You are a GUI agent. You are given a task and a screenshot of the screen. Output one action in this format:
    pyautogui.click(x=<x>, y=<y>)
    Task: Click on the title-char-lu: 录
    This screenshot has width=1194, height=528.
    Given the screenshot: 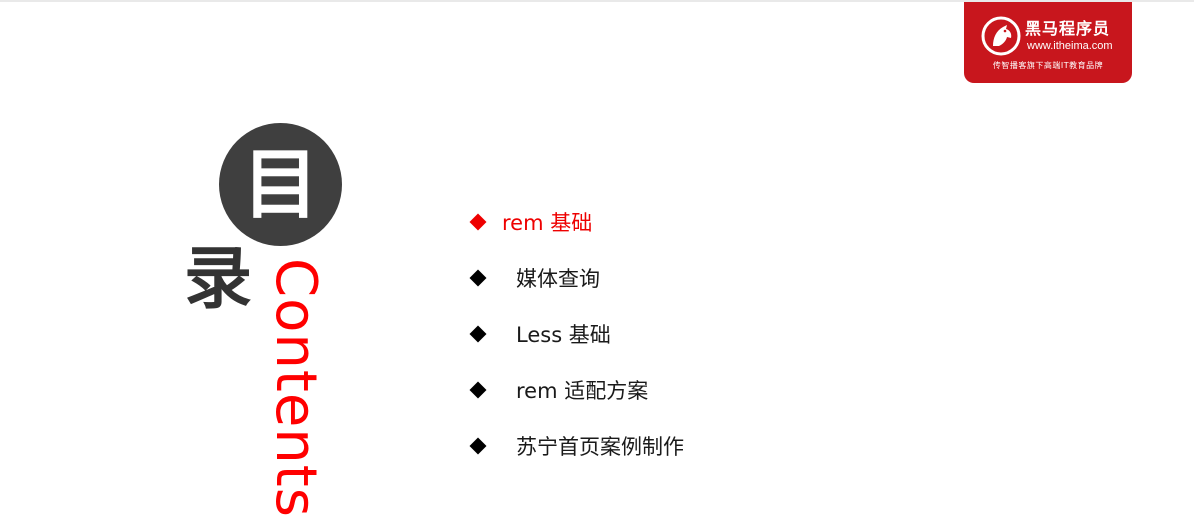 What is the action you would take?
    pyautogui.click(x=217, y=279)
    